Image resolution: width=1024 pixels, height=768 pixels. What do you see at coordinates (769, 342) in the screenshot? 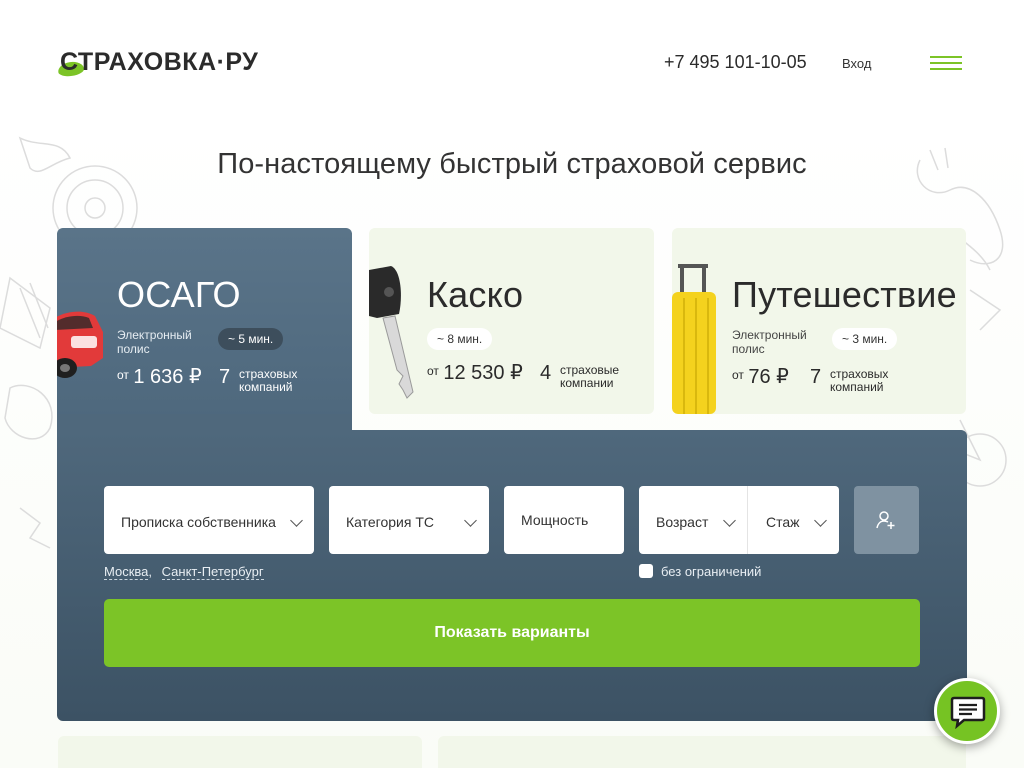
I see `travel-subtitle: Электронный полис` at bounding box center [769, 342].